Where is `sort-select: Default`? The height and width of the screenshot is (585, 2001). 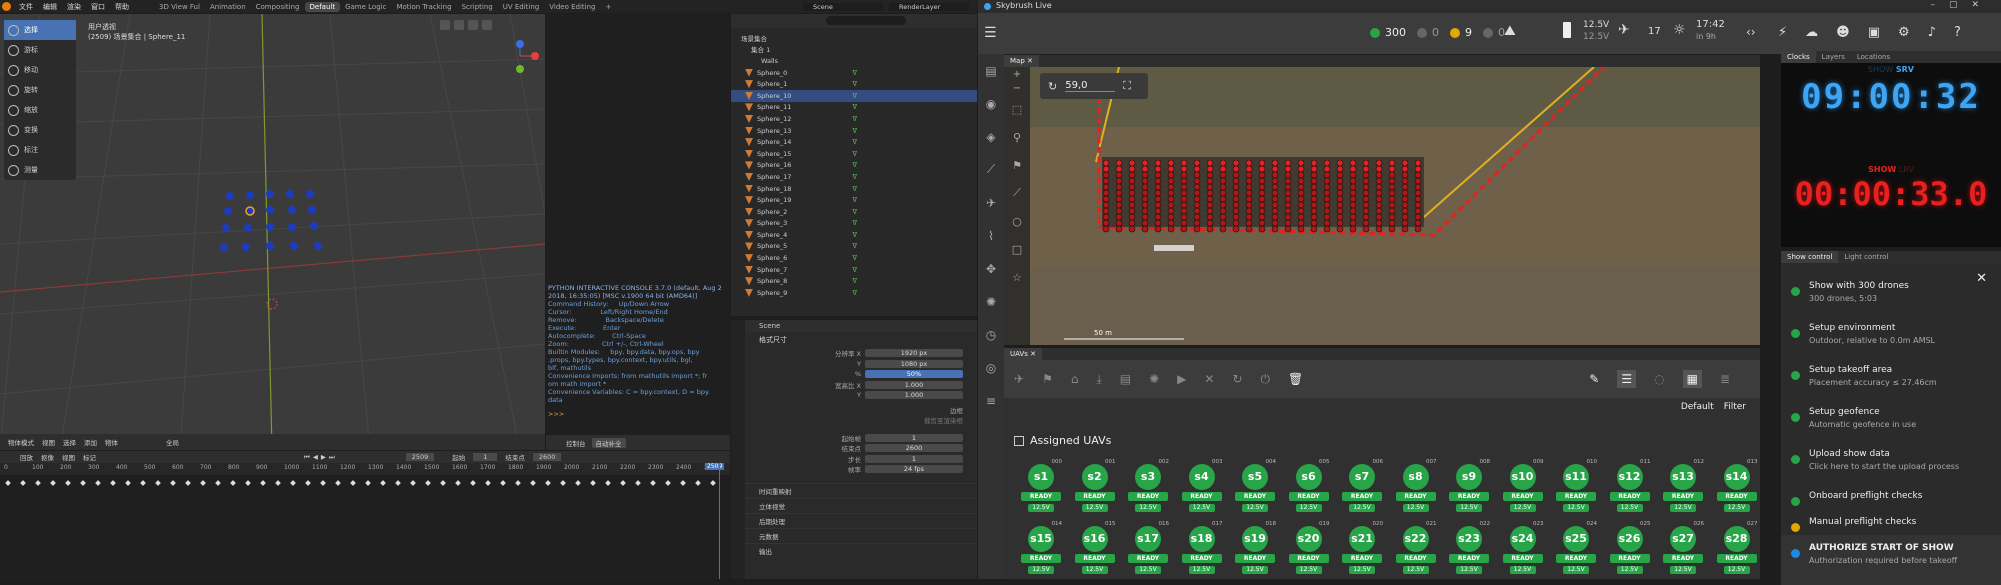 sort-select: Default is located at coordinates (1697, 407).